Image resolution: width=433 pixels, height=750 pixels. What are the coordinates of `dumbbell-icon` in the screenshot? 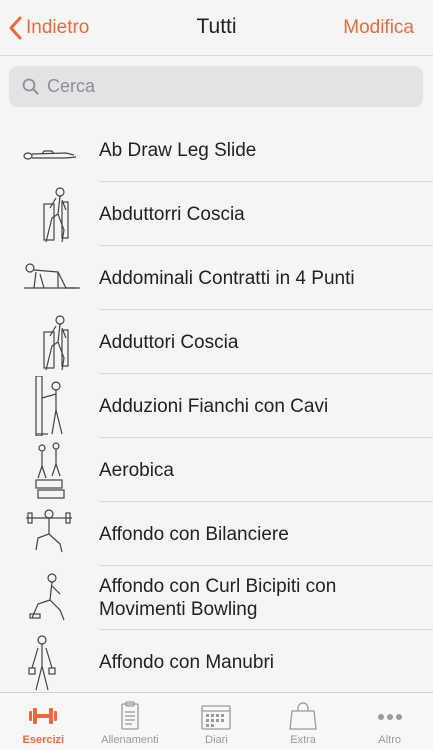 It's located at (43, 716).